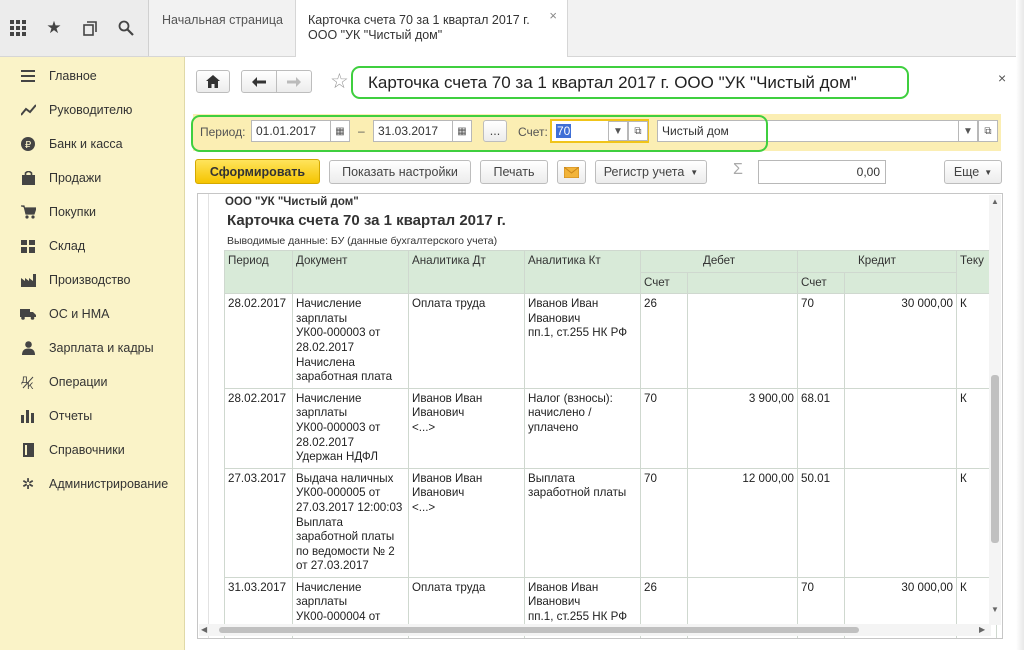  What do you see at coordinates (338, 427) in the screenshot?
I see `cell-text: УК00-000003 от` at bounding box center [338, 427].